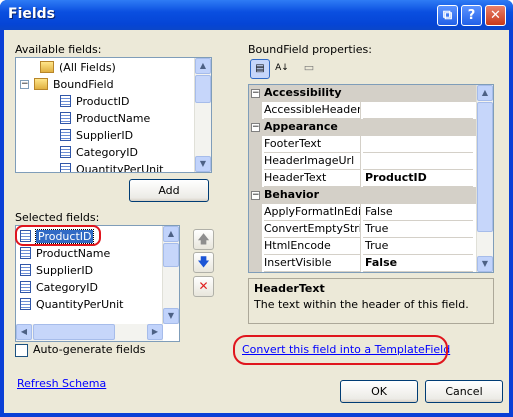 This screenshot has width=513, height=417. I want to click on cancel-button: Cancel, so click(464, 391).